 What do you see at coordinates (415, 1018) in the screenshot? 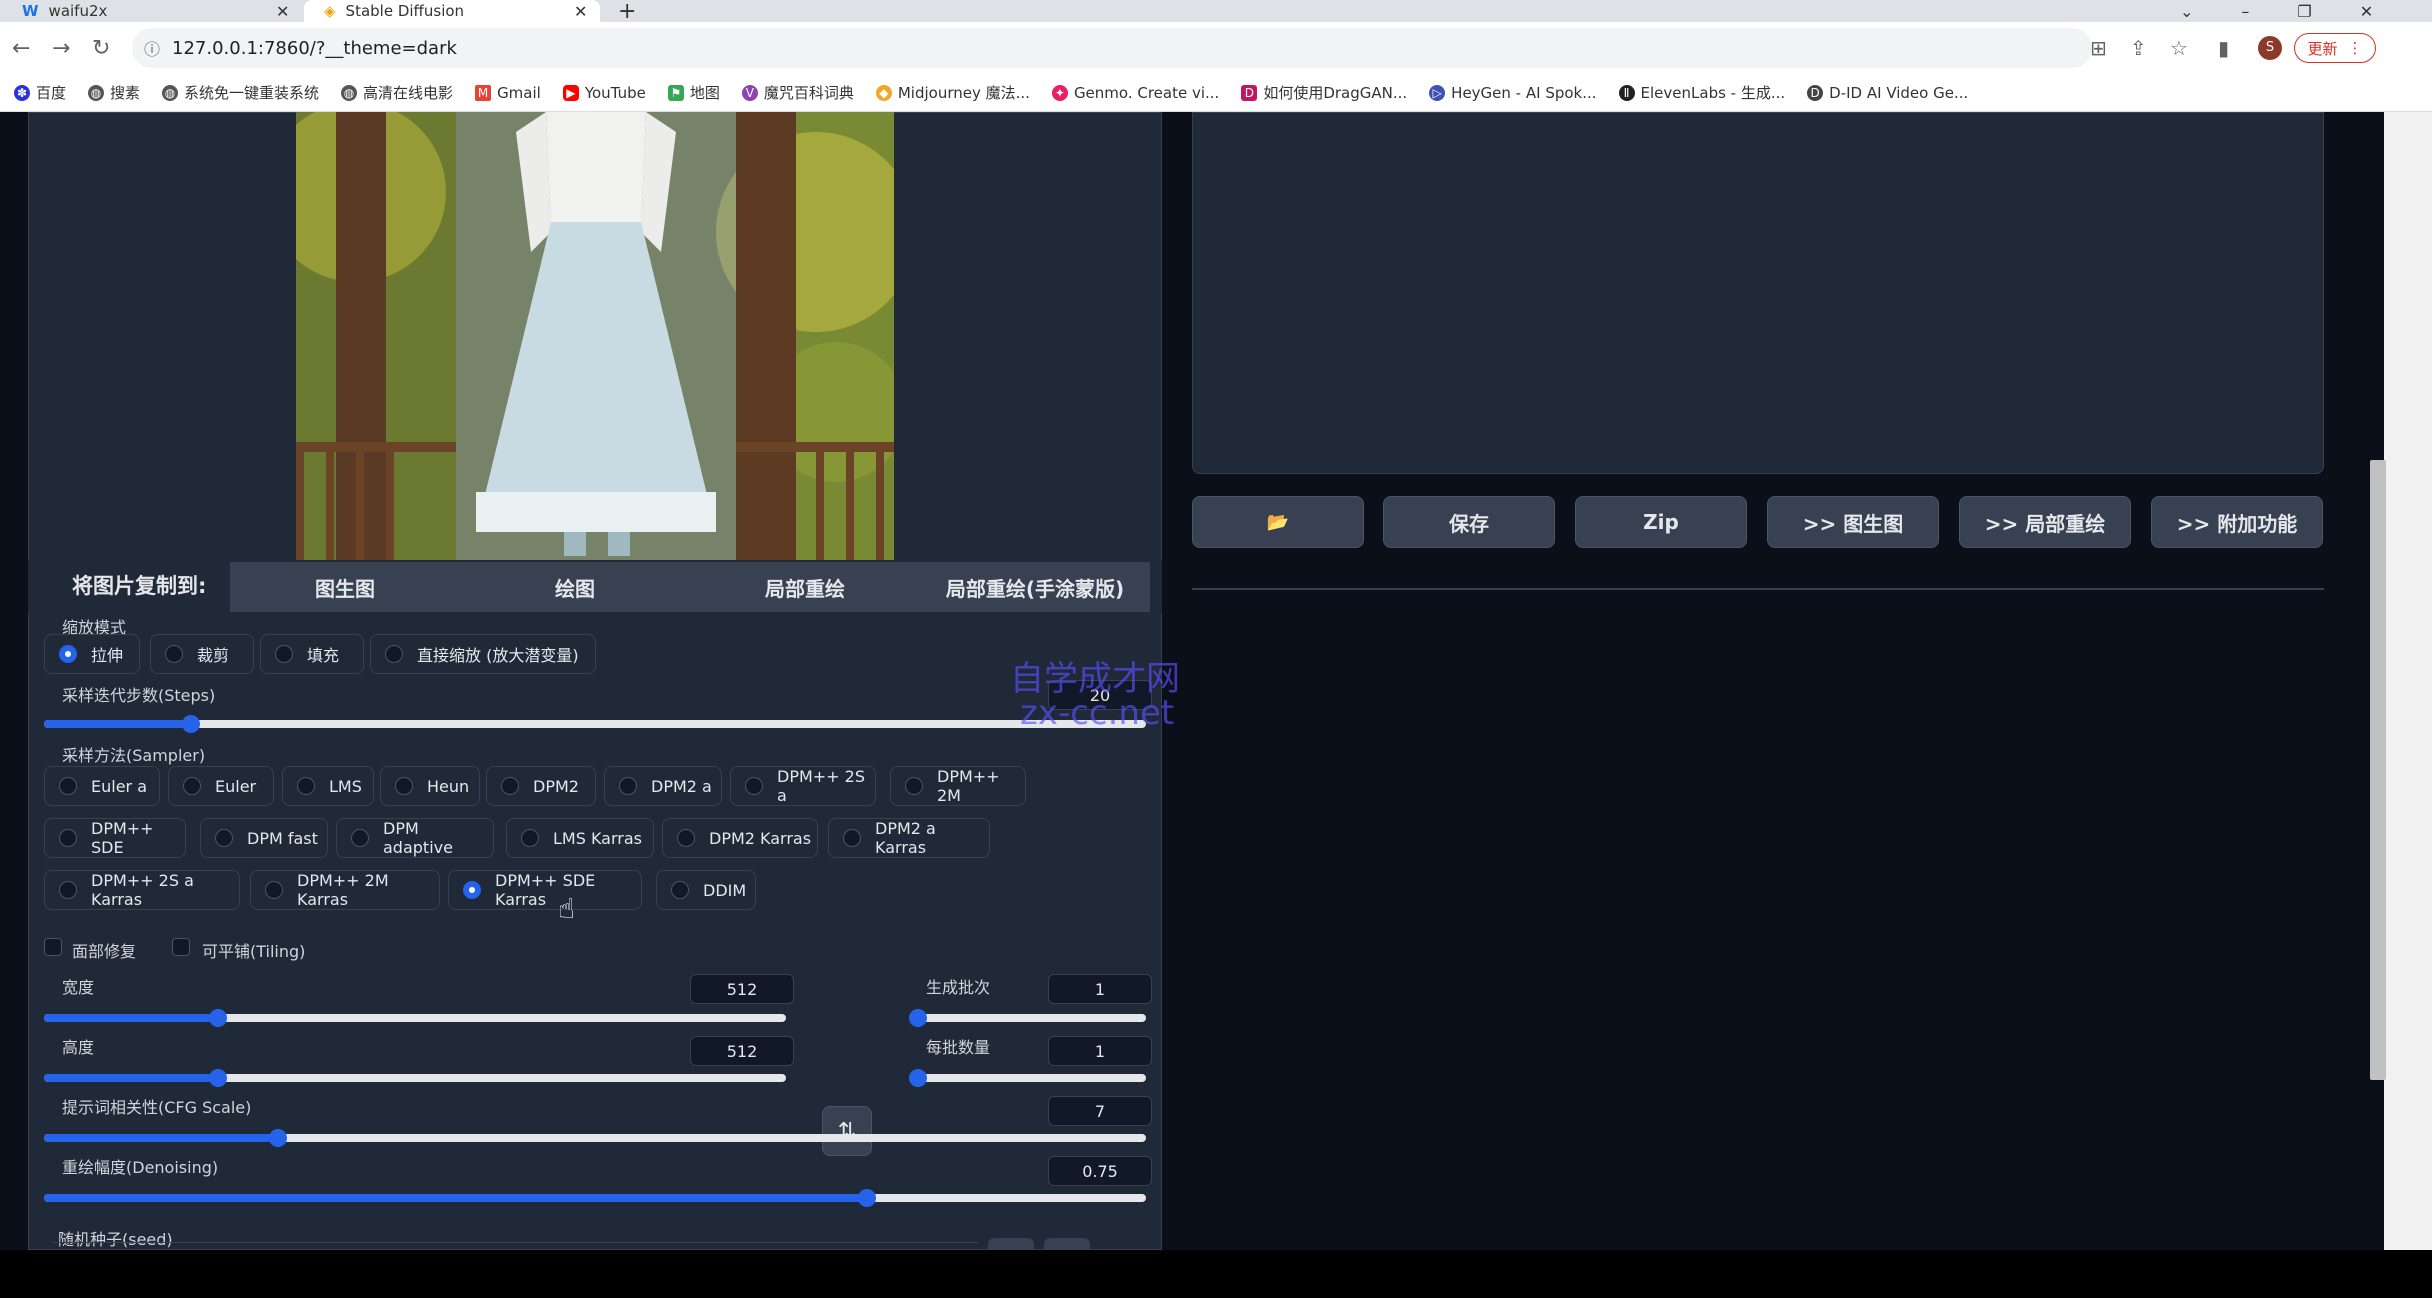
I see `width-slider` at bounding box center [415, 1018].